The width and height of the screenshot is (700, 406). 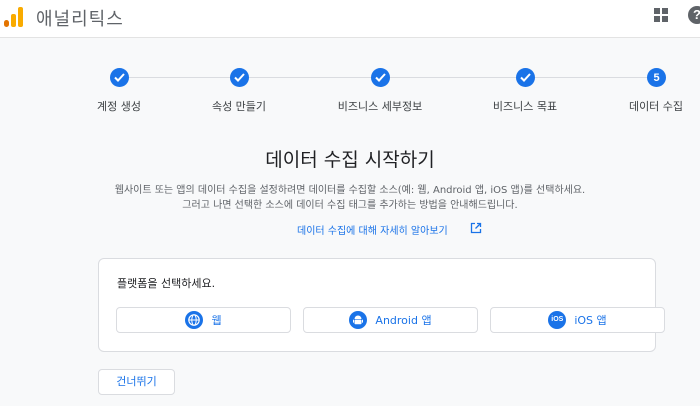 I want to click on top-app-bar: 애널리틱스 ?, so click(x=350, y=19).